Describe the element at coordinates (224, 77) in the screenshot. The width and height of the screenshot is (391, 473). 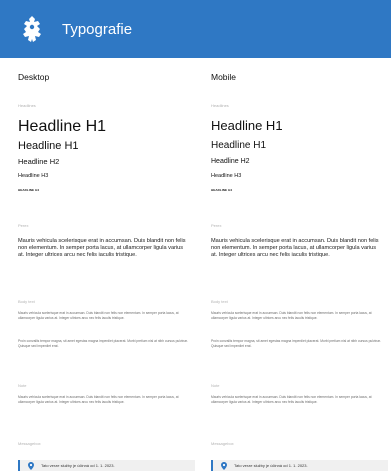
I see `column-title-mobile: Mobile` at that location.